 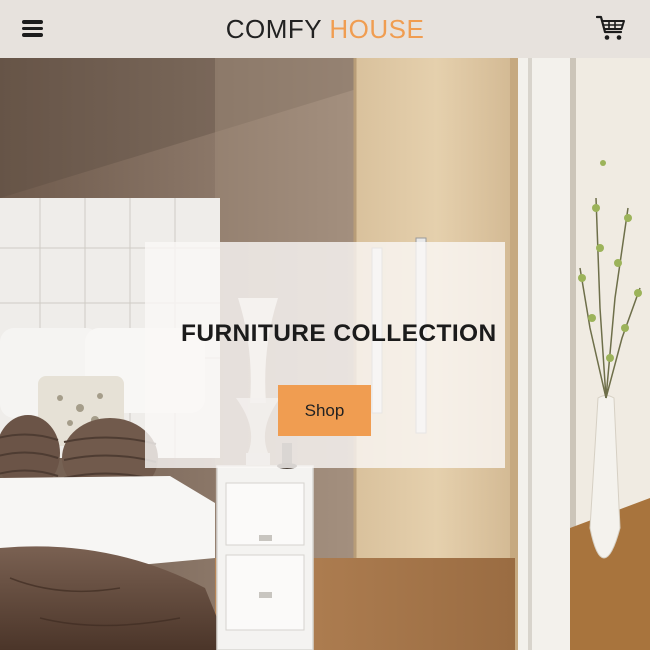 I want to click on shop-button: Shop, so click(x=324, y=410).